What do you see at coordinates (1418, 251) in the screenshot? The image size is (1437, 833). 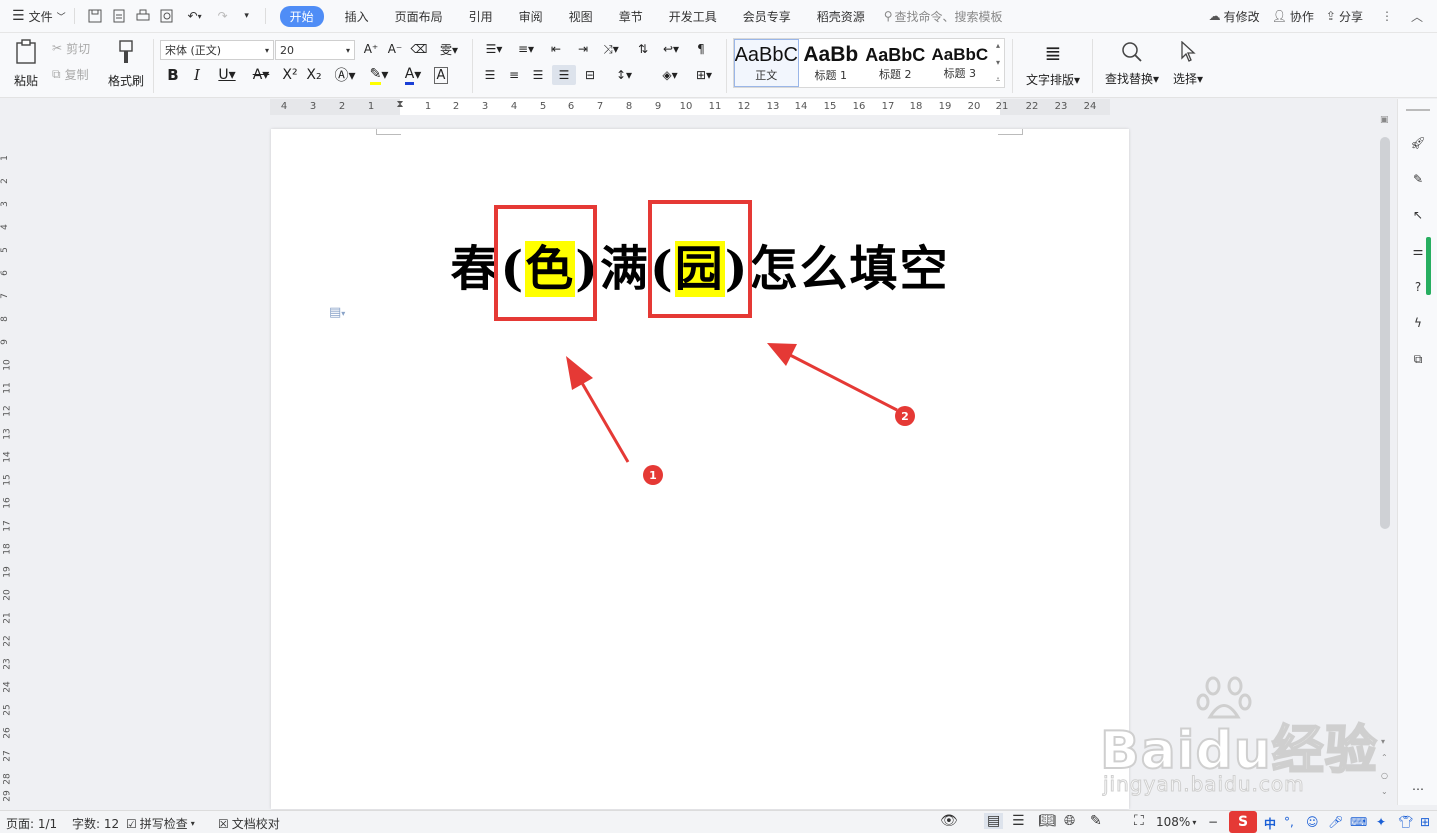 I see `adjust-sliders-icon: ⚌` at bounding box center [1418, 251].